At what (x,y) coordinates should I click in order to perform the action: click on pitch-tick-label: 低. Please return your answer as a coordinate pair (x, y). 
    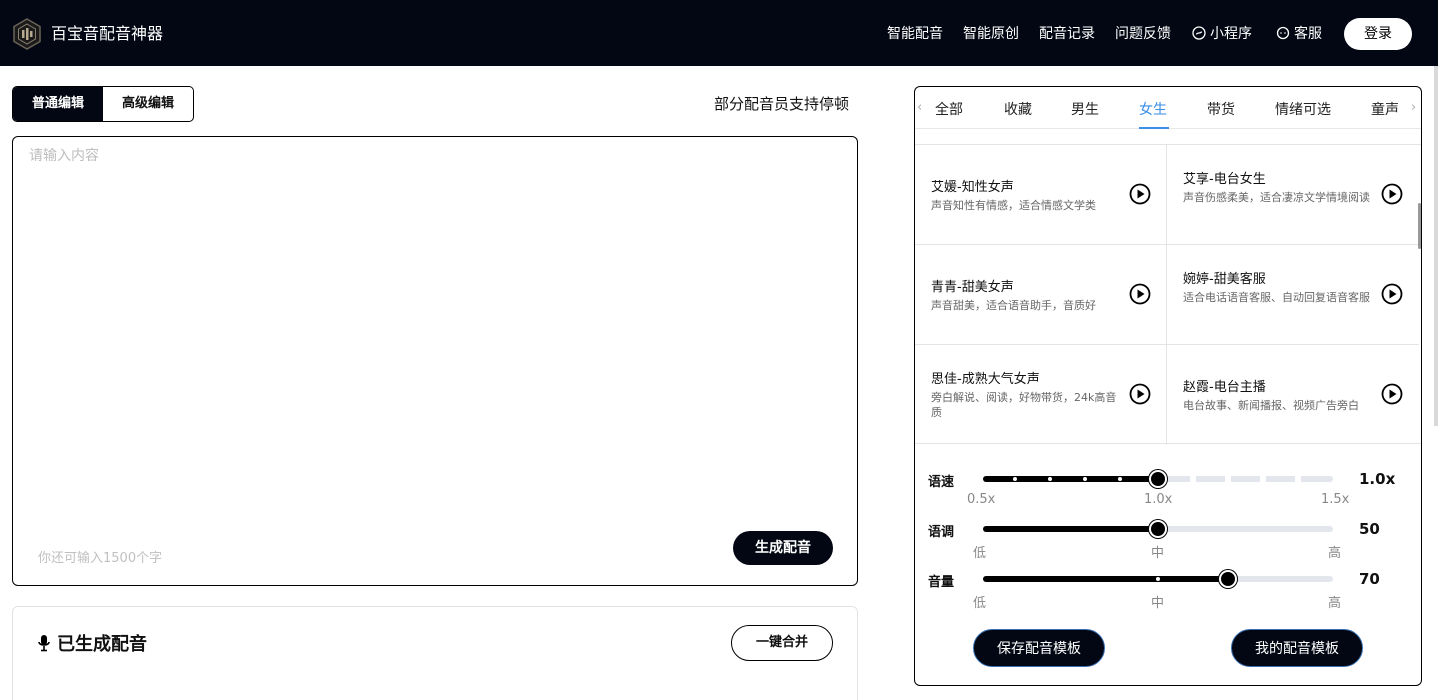
    Looking at the image, I should click on (980, 553).